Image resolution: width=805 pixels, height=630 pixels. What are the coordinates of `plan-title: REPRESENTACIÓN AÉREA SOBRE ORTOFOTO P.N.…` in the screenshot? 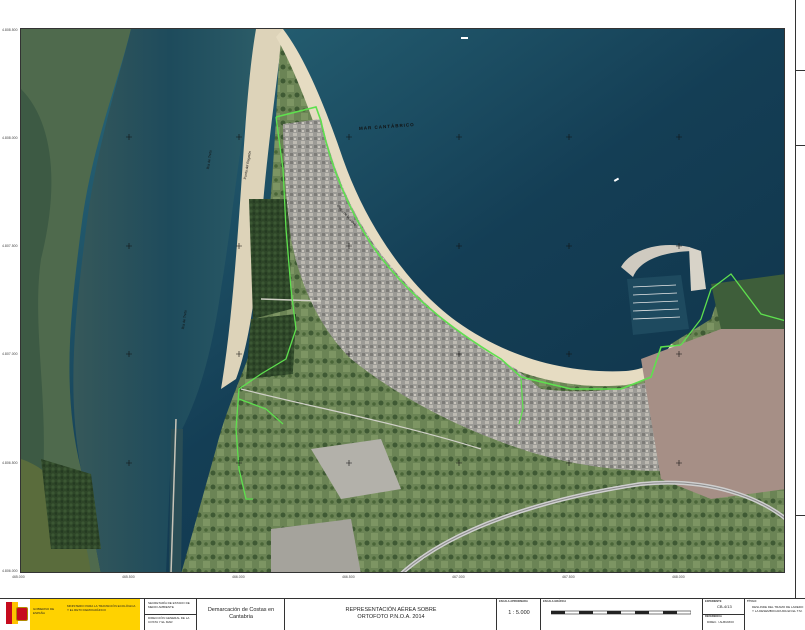 It's located at (391, 613).